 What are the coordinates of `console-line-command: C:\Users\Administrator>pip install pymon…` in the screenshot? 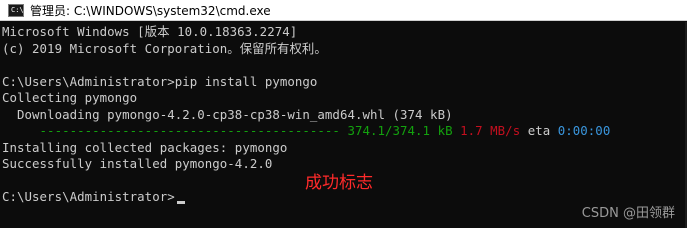 It's located at (160, 81).